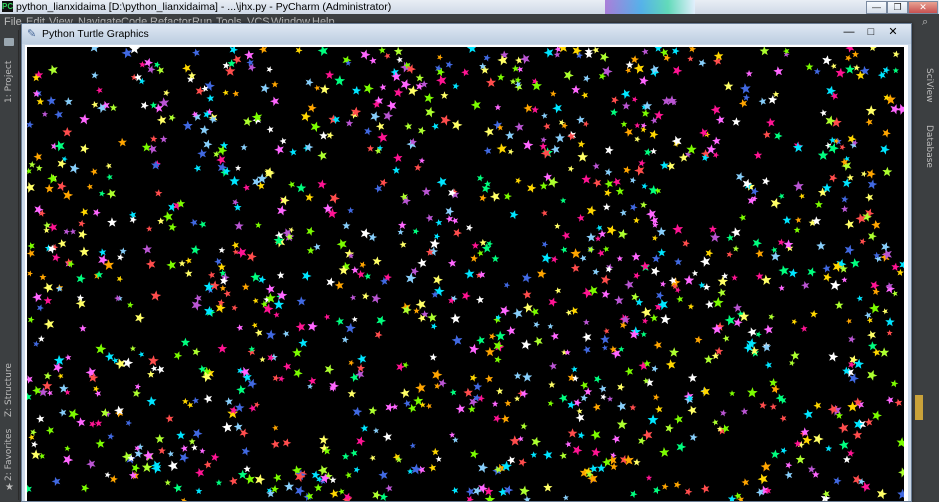 The height and width of the screenshot is (502, 939). Describe the element at coordinates (13, 22) in the screenshot. I see `menu-file: File` at that location.